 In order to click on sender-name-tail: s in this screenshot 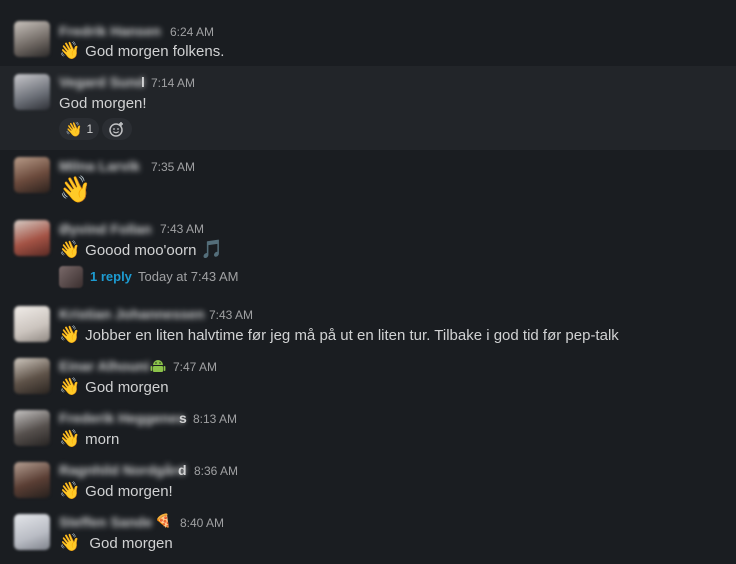, I will do `click(183, 418)`.